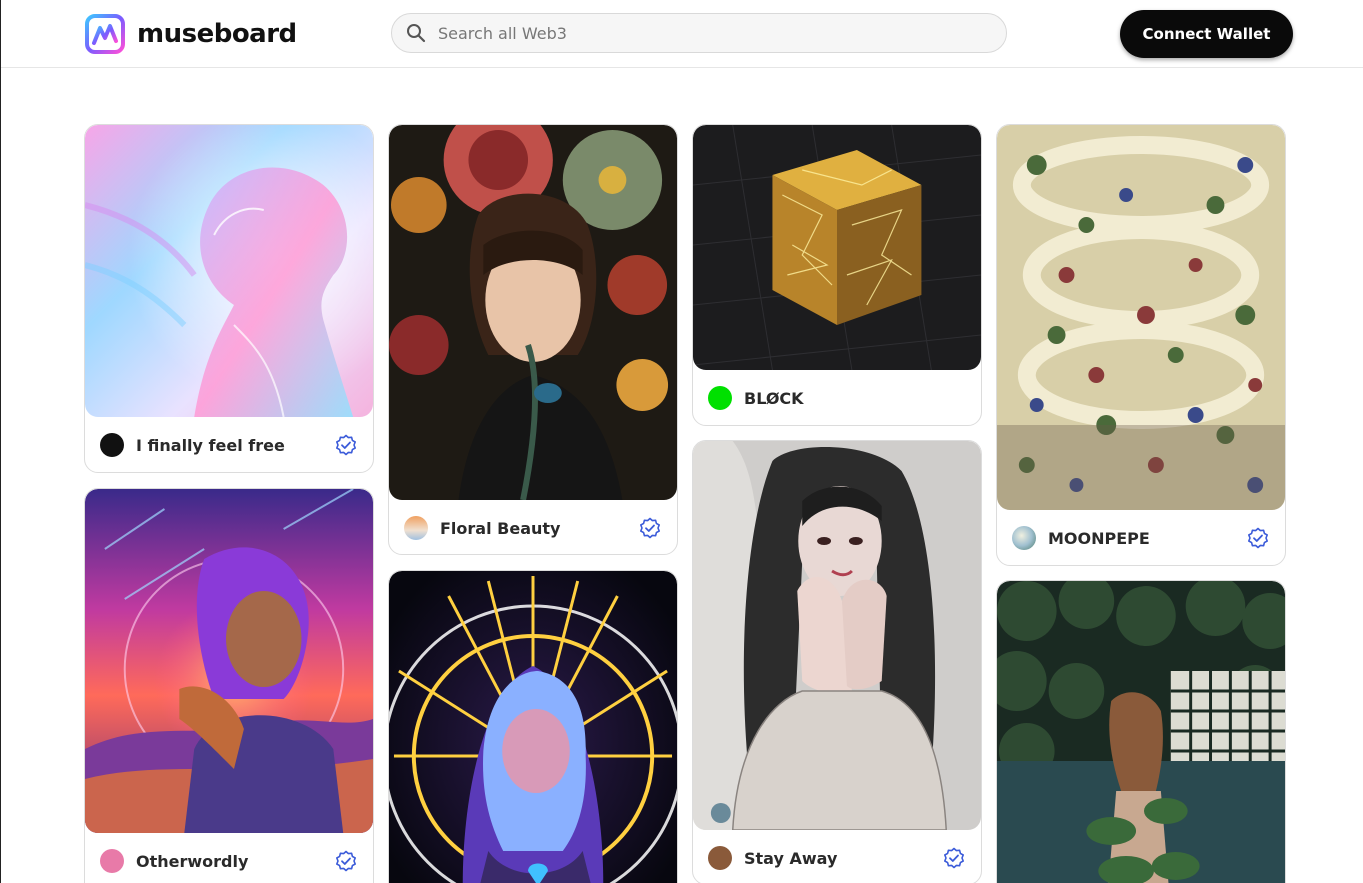 This screenshot has width=1363, height=883. I want to click on search-input, so click(708, 33).